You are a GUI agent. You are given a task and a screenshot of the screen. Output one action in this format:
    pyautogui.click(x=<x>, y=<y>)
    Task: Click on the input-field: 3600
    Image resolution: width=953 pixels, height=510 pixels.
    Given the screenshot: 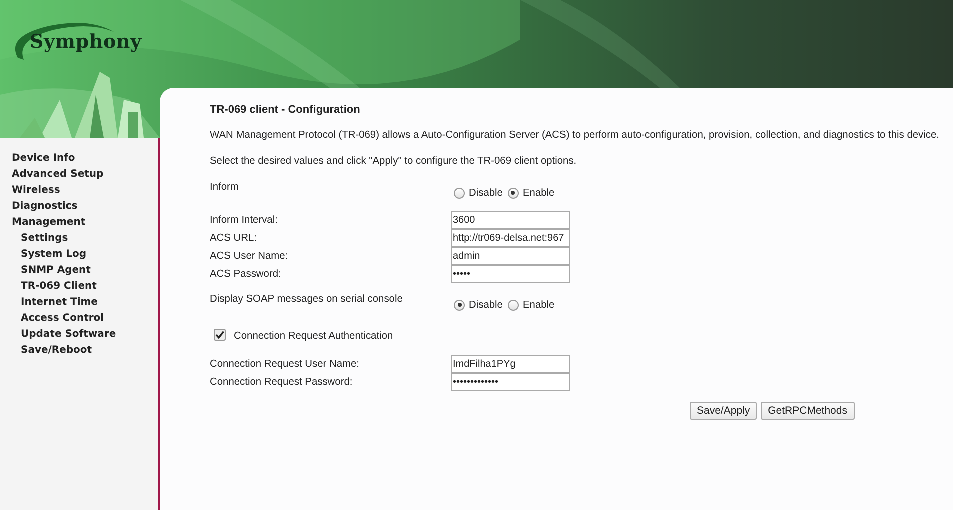 What is the action you would take?
    pyautogui.click(x=510, y=220)
    